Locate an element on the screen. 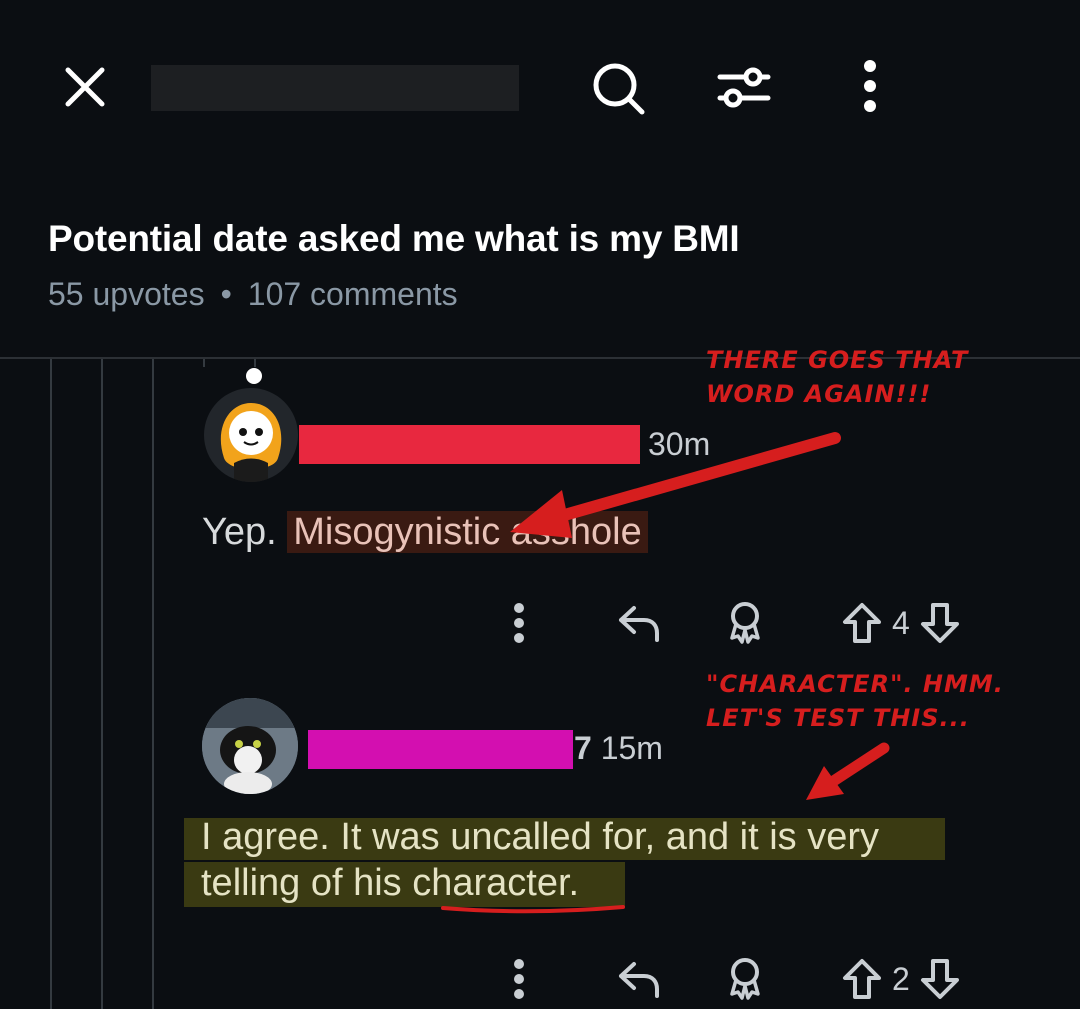 The width and height of the screenshot is (1080, 1009). vote-count: 2 is located at coordinates (901, 978).